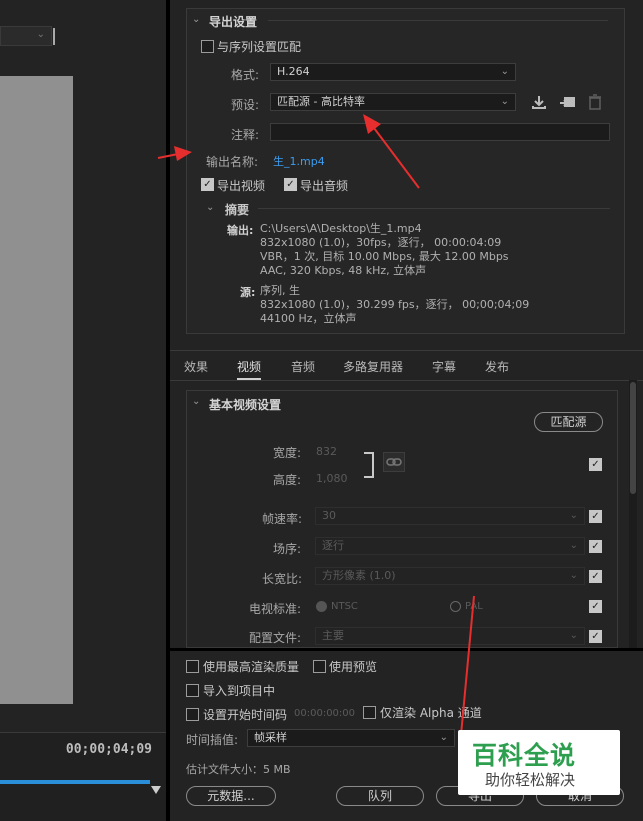  I want to click on arrow-to-output-name, so click(174, 153).